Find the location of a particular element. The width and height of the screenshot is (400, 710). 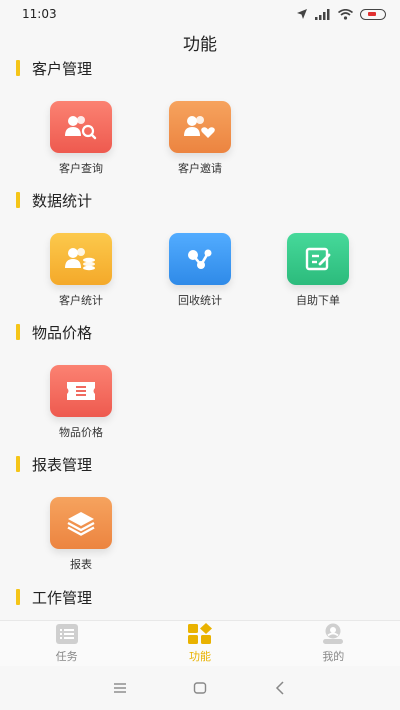

home-button is located at coordinates (200, 688).